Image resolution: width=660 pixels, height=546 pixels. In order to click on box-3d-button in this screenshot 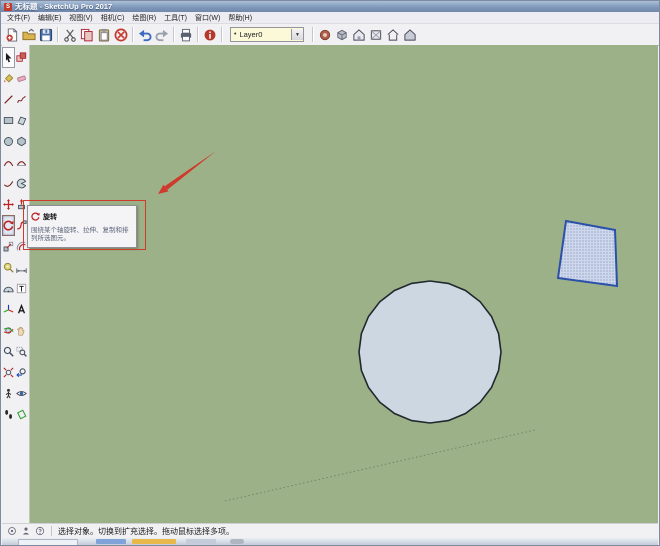, I will do `click(341, 35)`.